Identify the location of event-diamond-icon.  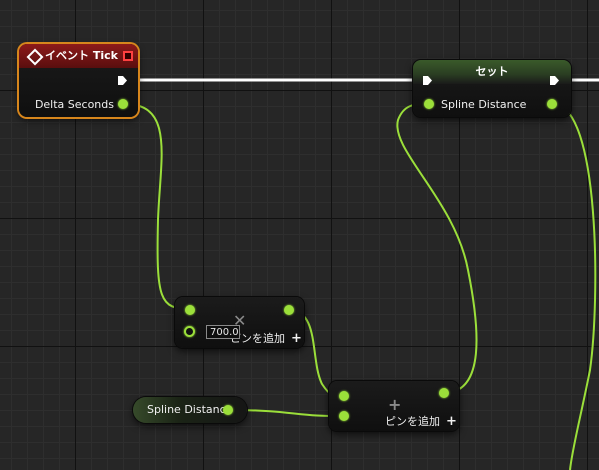
(35, 57).